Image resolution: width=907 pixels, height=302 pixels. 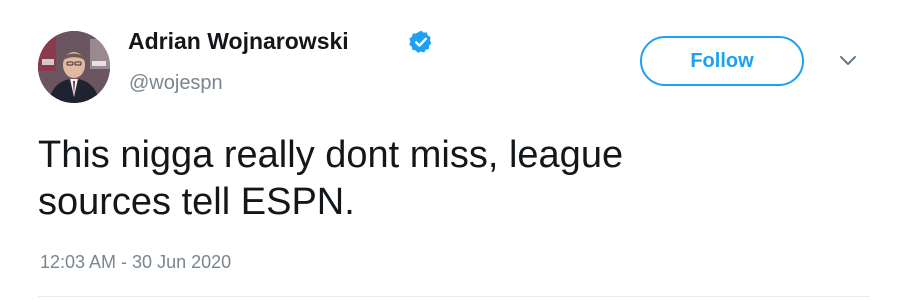 I want to click on chevron-down-icon, so click(x=848, y=61).